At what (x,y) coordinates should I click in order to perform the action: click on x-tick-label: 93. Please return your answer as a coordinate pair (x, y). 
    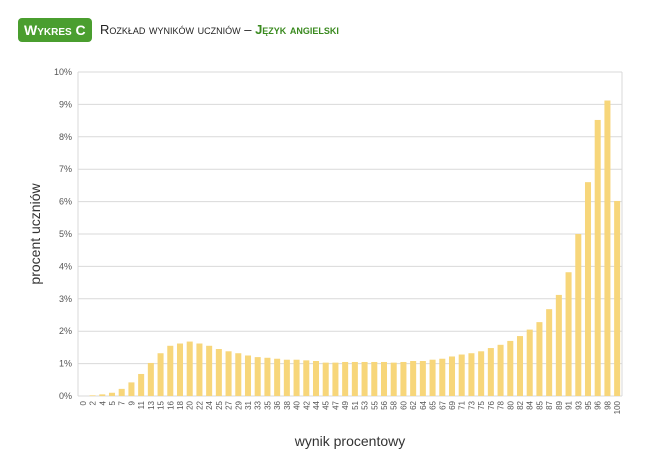
    Looking at the image, I should click on (578, 404).